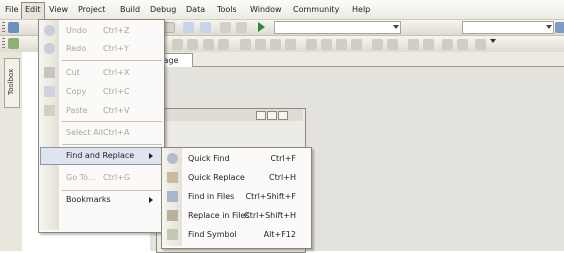 Image resolution: width=564 pixels, height=253 pixels. I want to click on submenu-replace-in-files: Replace in Files Ctrl+Shift+H, so click(236, 216).